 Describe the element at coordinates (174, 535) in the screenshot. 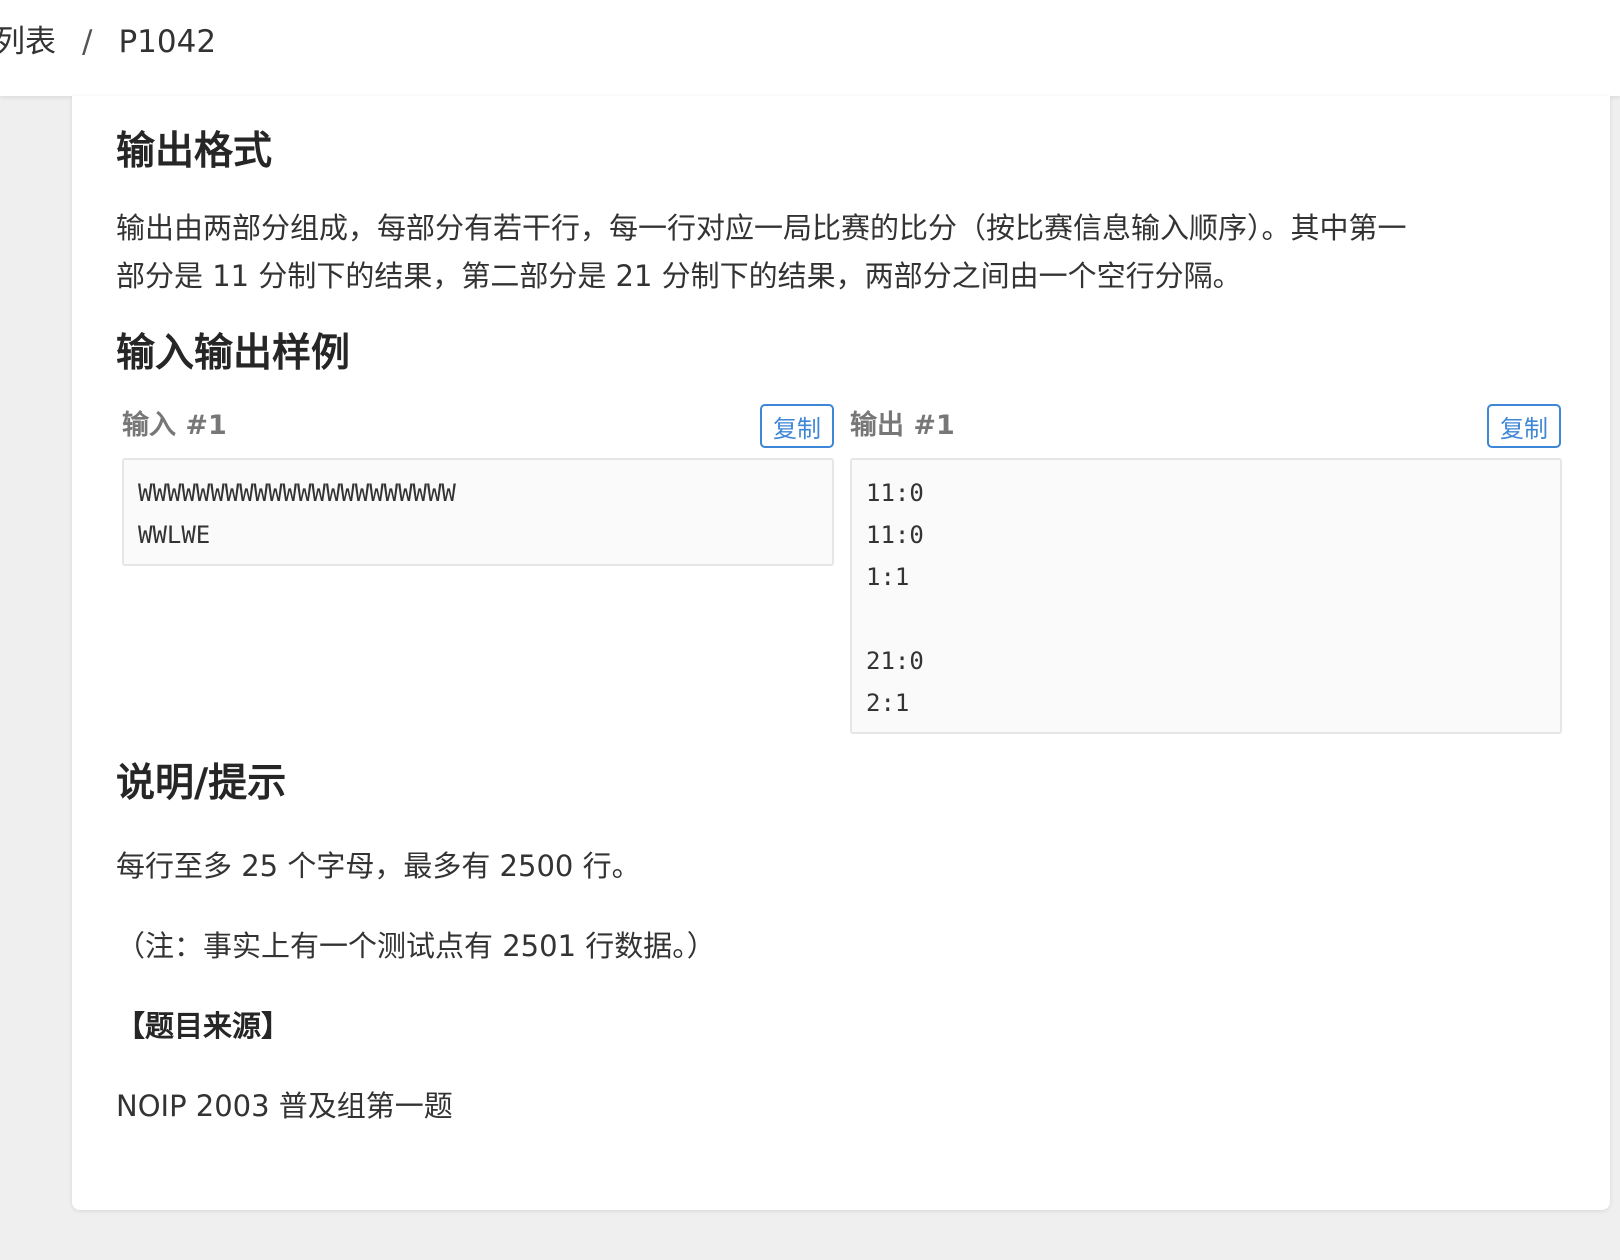

I see `sample-input-line: WWLWE` at that location.